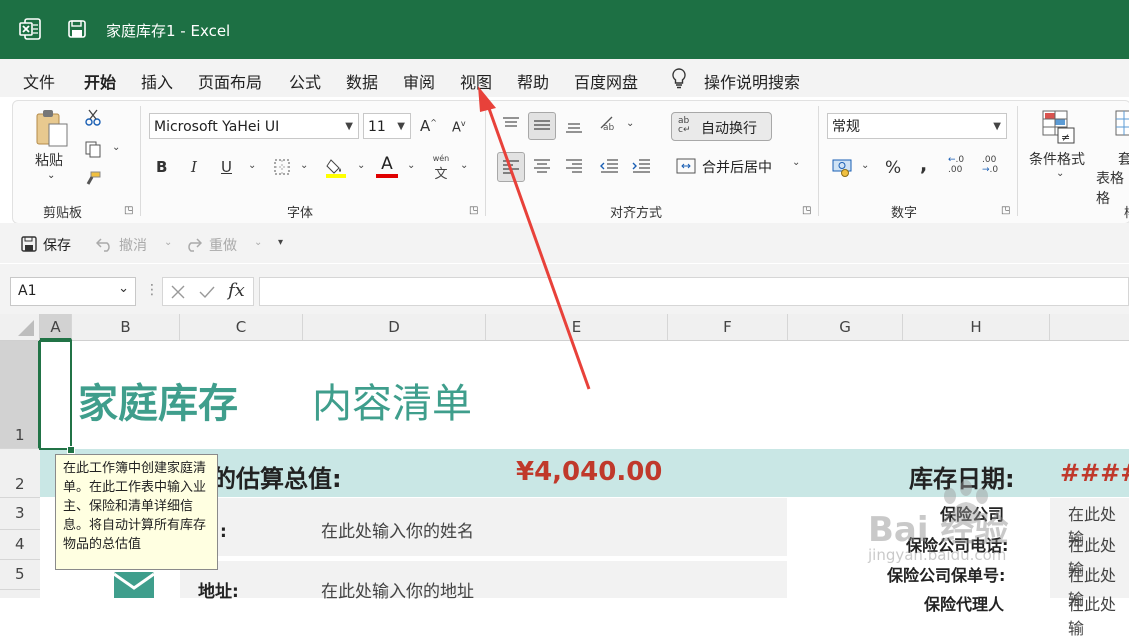 Image resolution: width=1129 pixels, height=639 pixels. Describe the element at coordinates (1098, 615) in the screenshot. I see `insurance-agent-value: 在此处输` at that location.